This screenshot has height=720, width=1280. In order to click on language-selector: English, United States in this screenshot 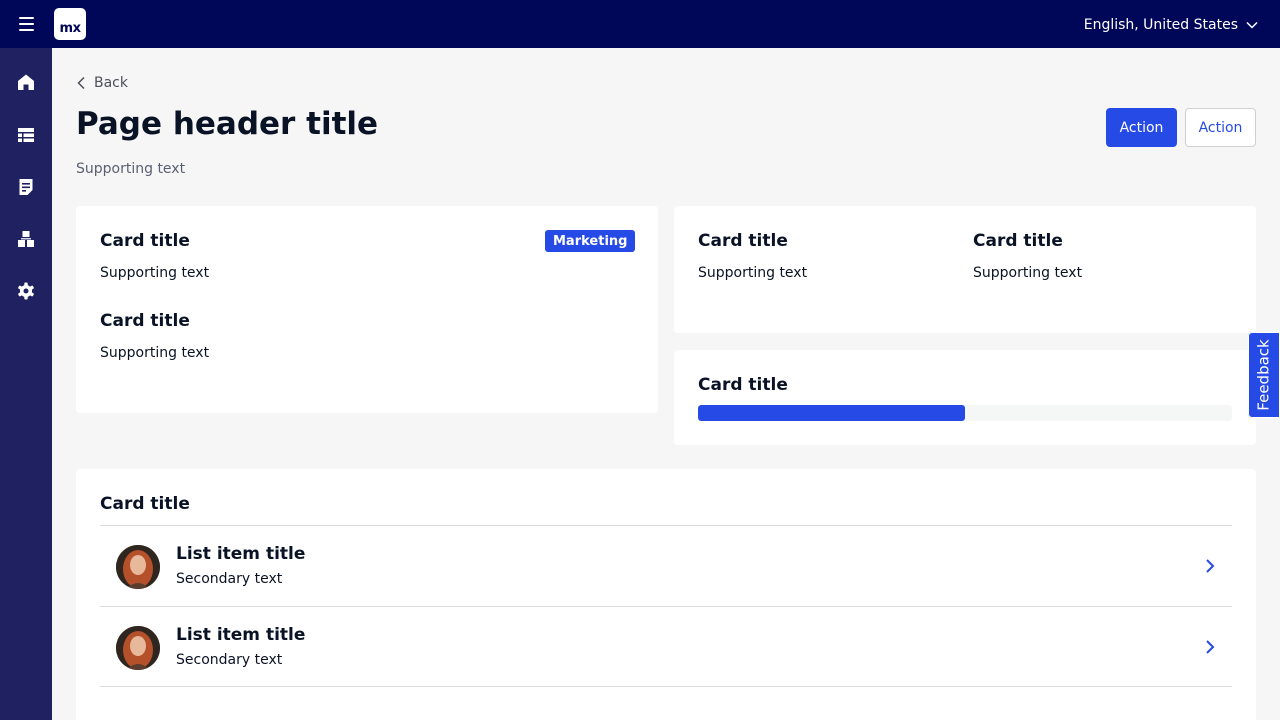, I will do `click(1171, 25)`.